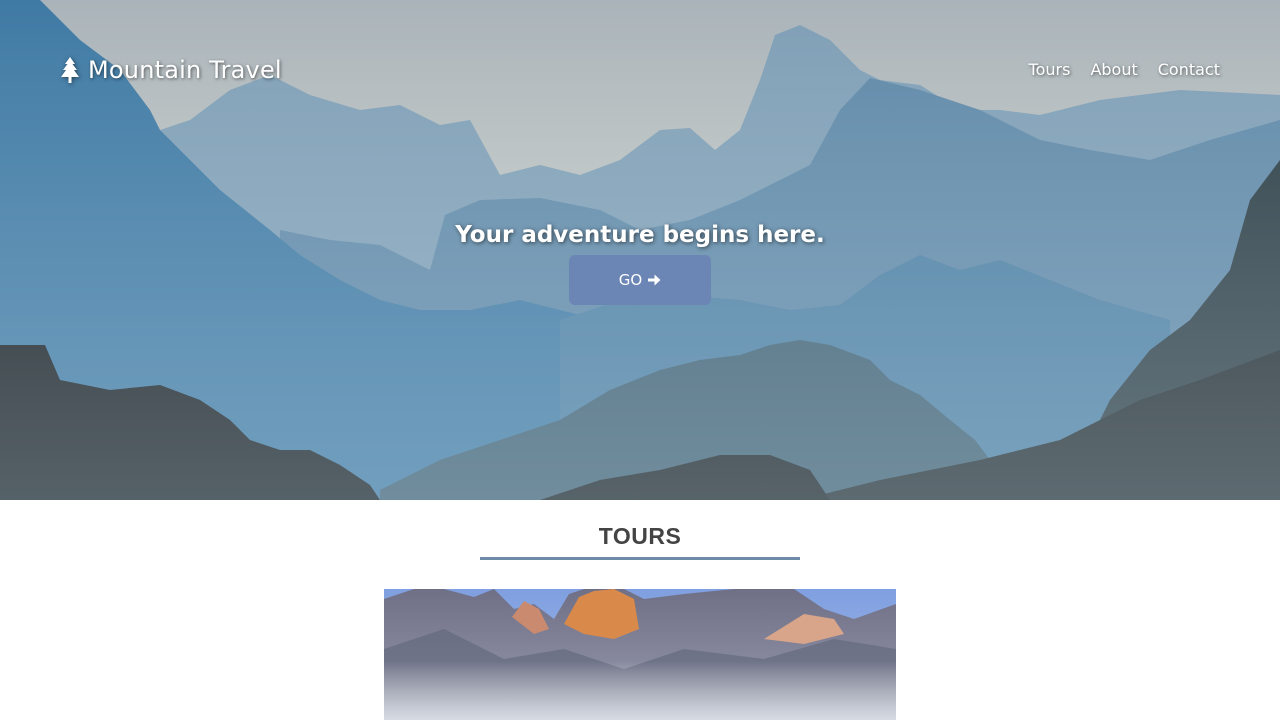  What do you see at coordinates (1050, 70) in the screenshot?
I see `nav-link-tours: Tours` at bounding box center [1050, 70].